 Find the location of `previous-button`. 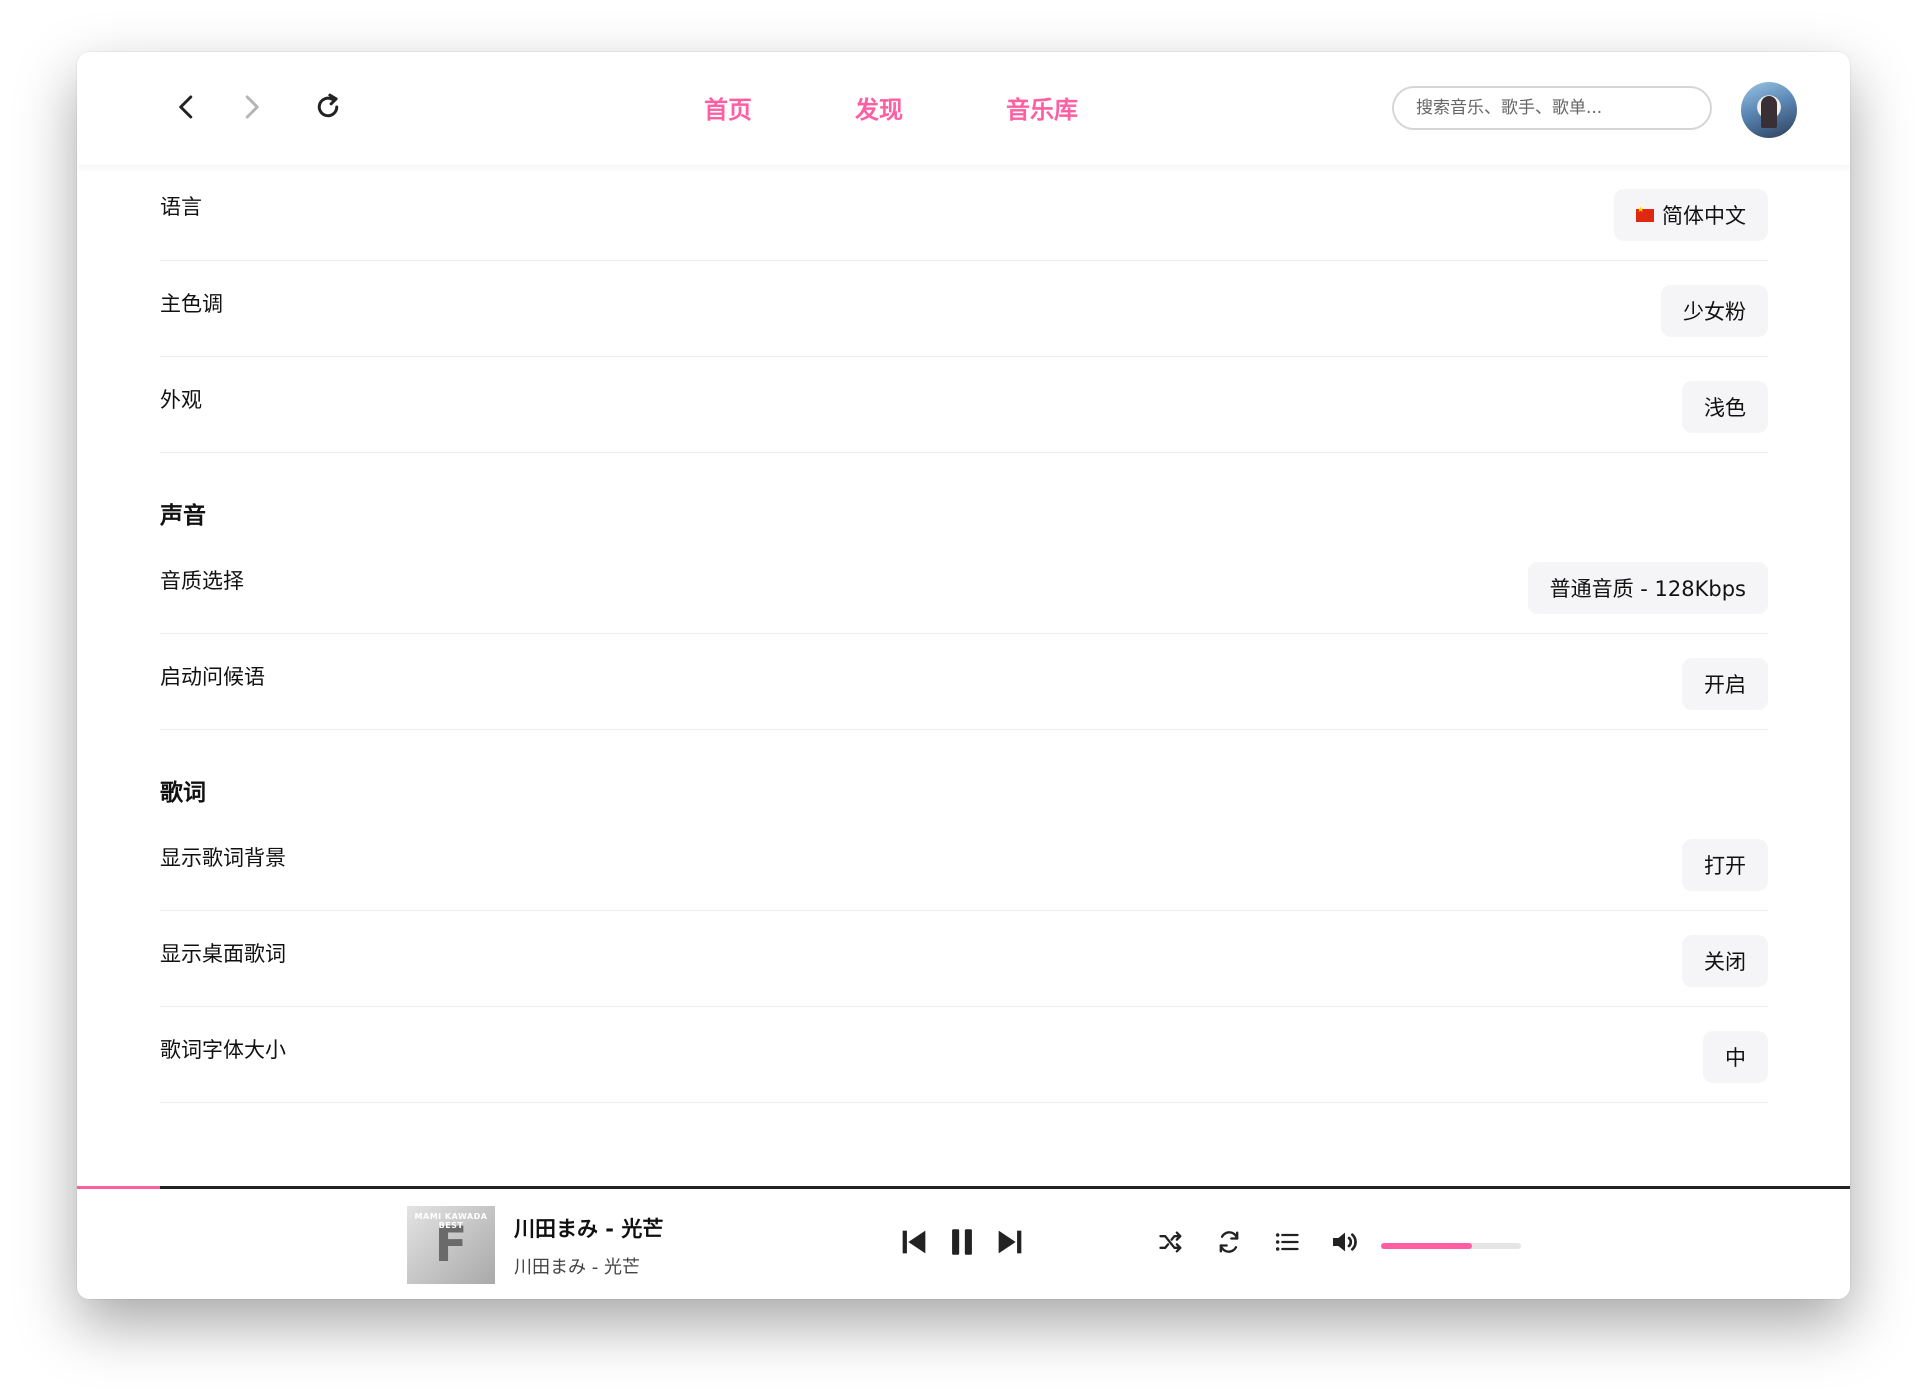

previous-button is located at coordinates (914, 1242).